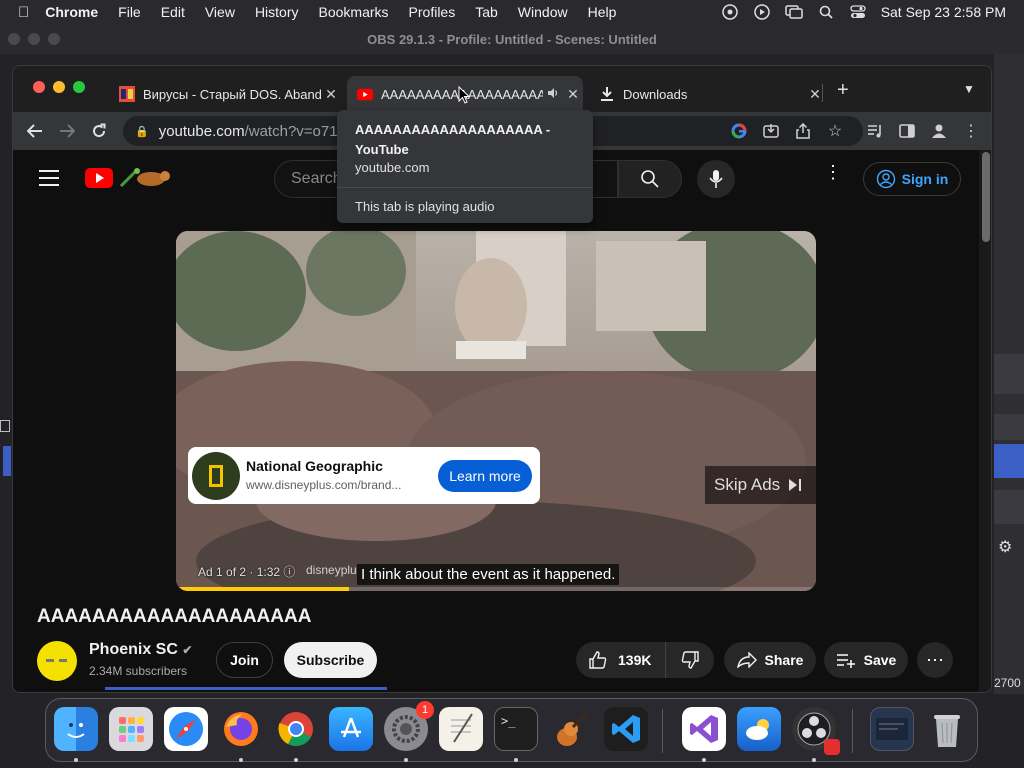 The width and height of the screenshot is (1024, 768). What do you see at coordinates (816, 731) in the screenshot?
I see `obs-studio-icon` at bounding box center [816, 731].